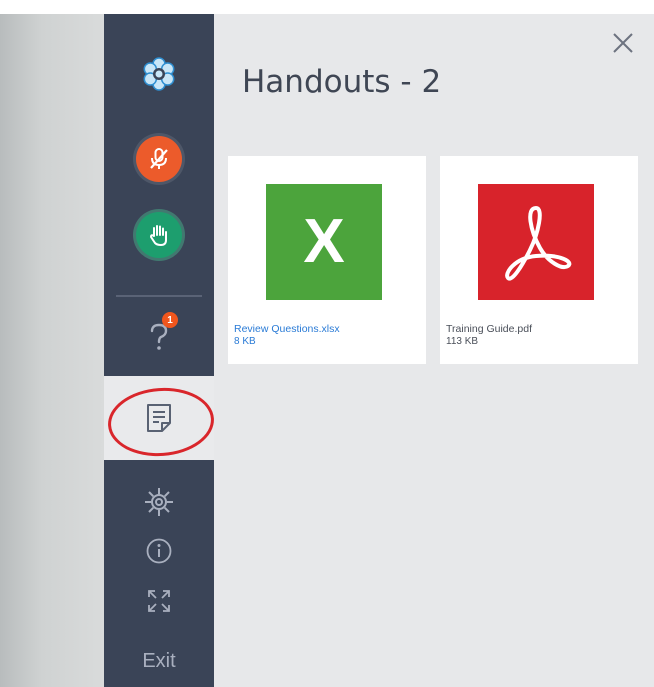  I want to click on close-button, so click(623, 43).